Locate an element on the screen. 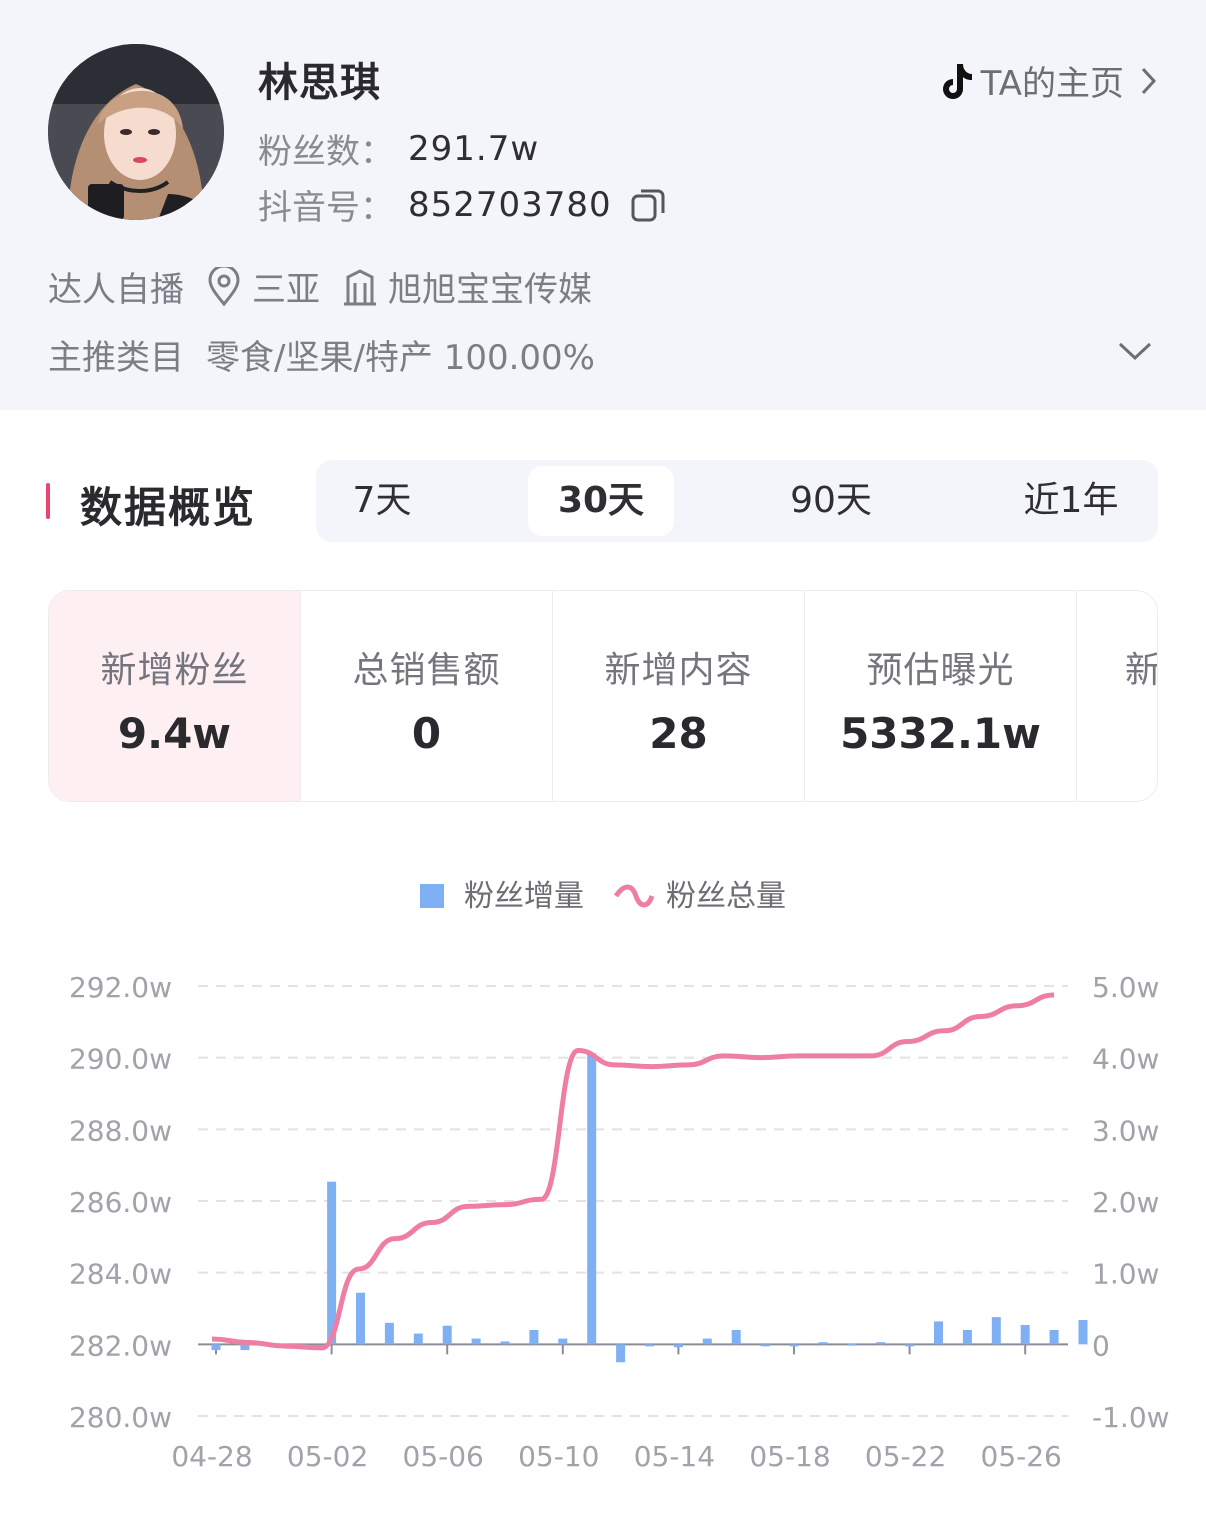  chevron-right-icon is located at coordinates (1149, 80).